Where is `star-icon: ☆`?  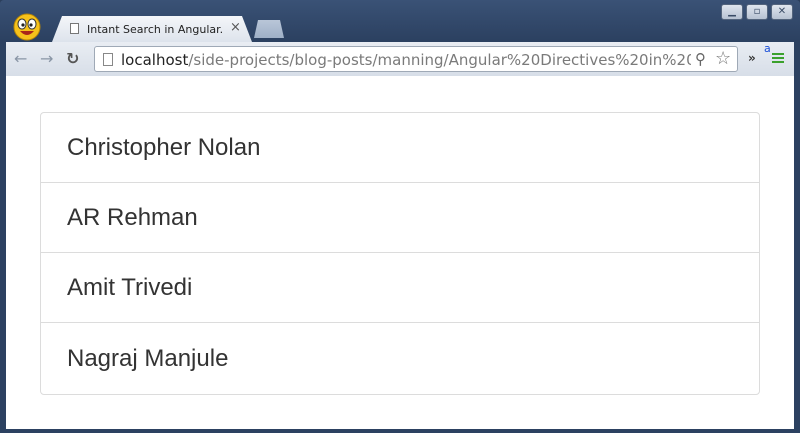 star-icon: ☆ is located at coordinates (723, 58).